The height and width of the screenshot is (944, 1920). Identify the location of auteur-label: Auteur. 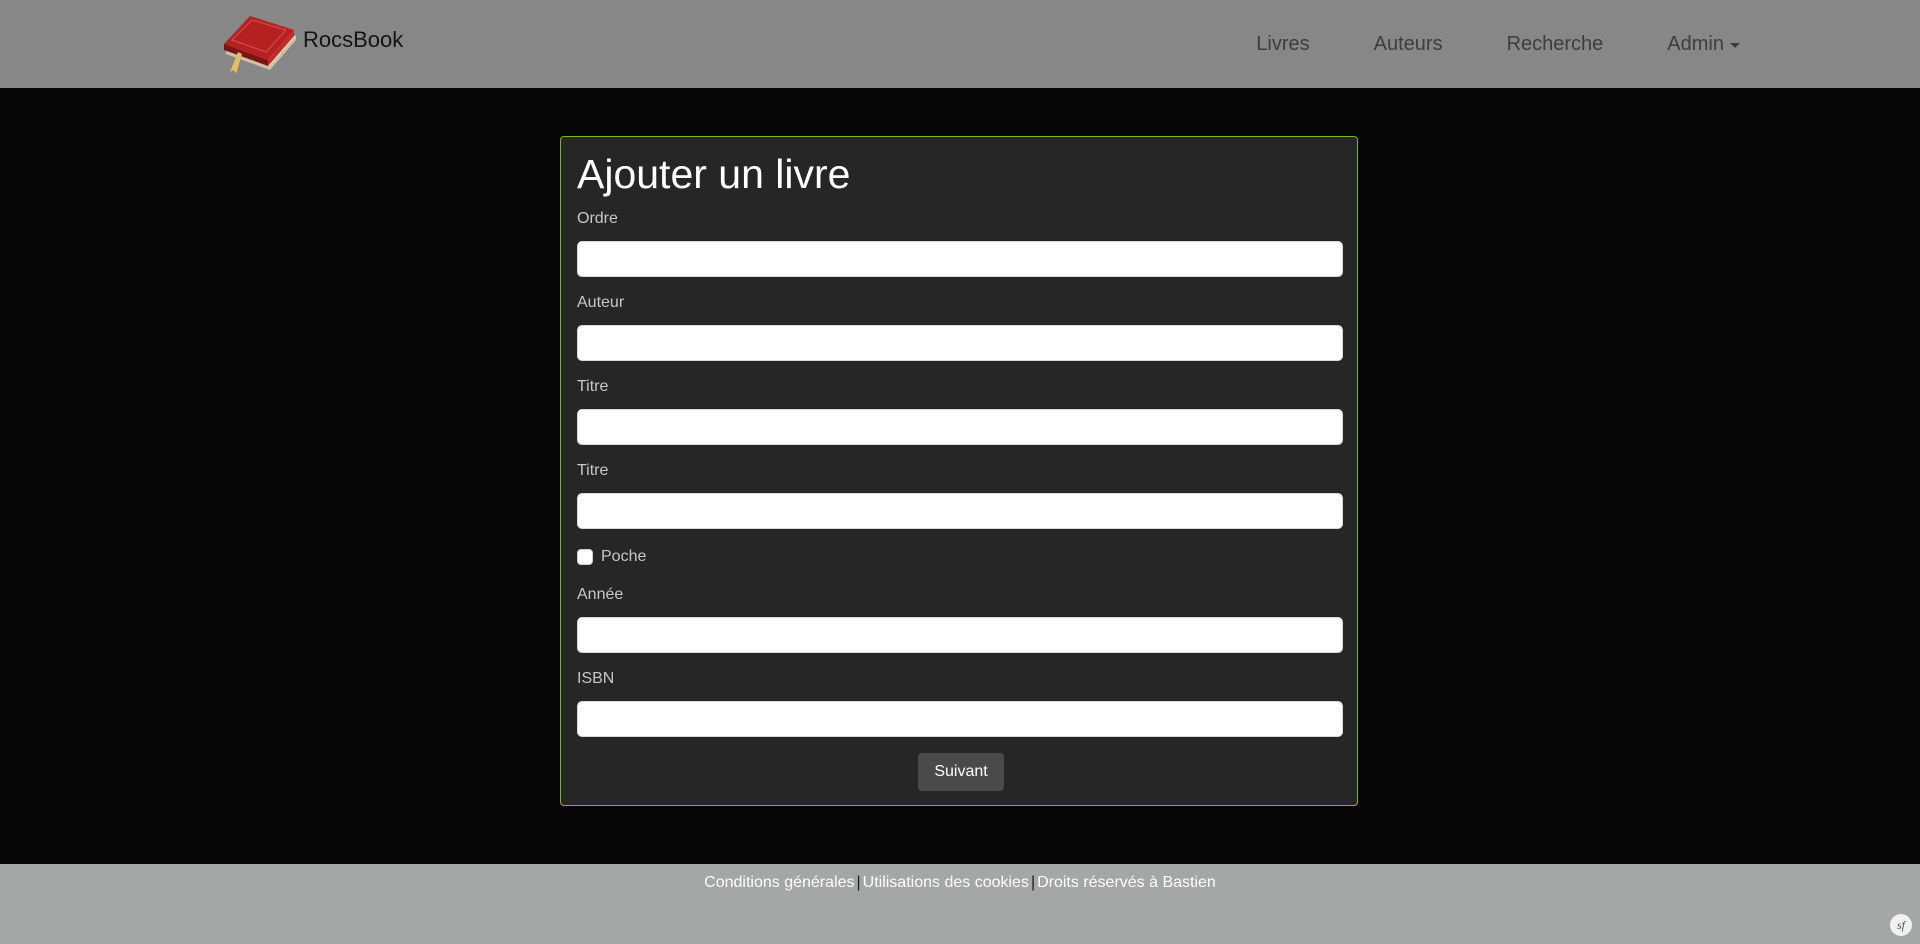
(601, 302).